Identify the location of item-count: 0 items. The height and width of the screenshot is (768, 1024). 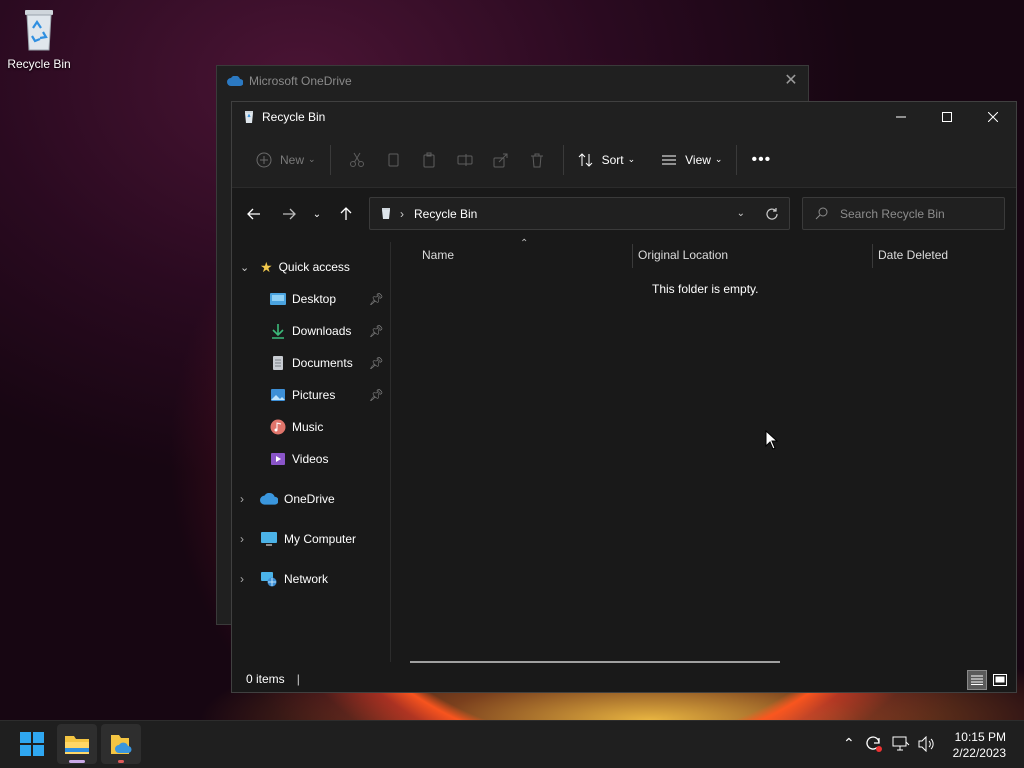
(265, 679).